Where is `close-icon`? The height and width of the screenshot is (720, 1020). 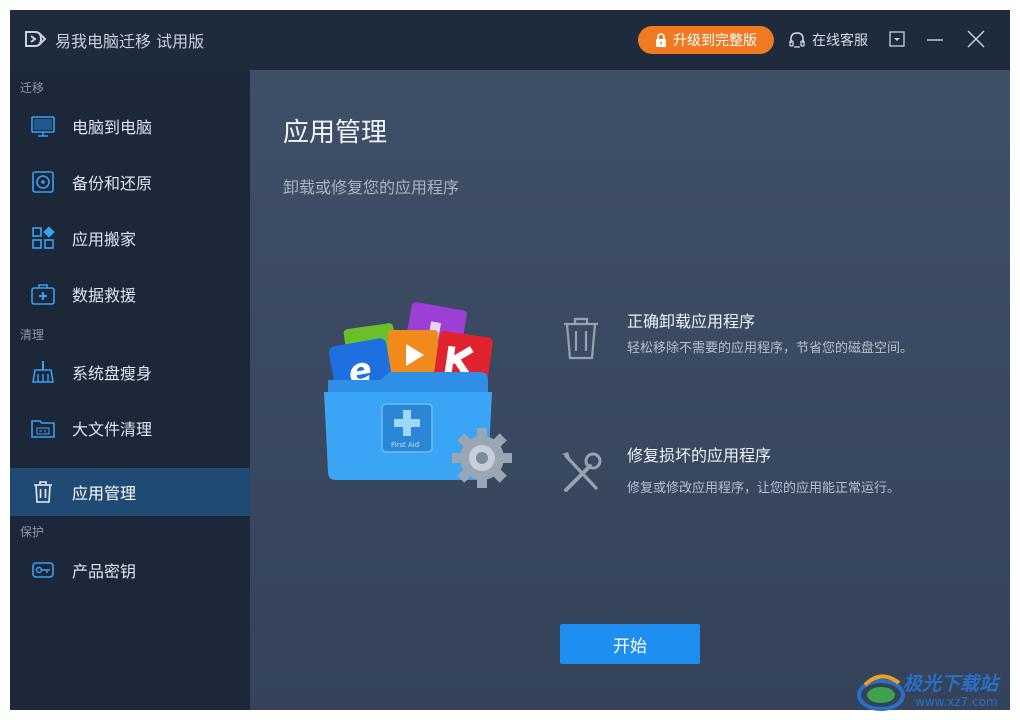 close-icon is located at coordinates (976, 39).